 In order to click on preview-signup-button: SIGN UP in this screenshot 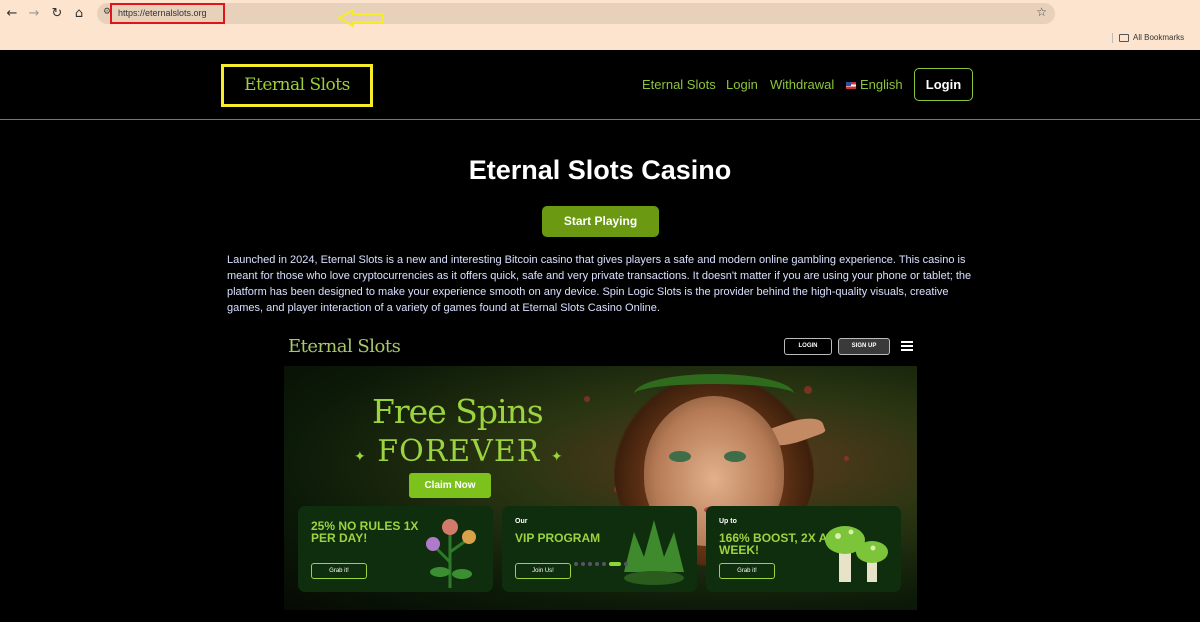, I will do `click(864, 346)`.